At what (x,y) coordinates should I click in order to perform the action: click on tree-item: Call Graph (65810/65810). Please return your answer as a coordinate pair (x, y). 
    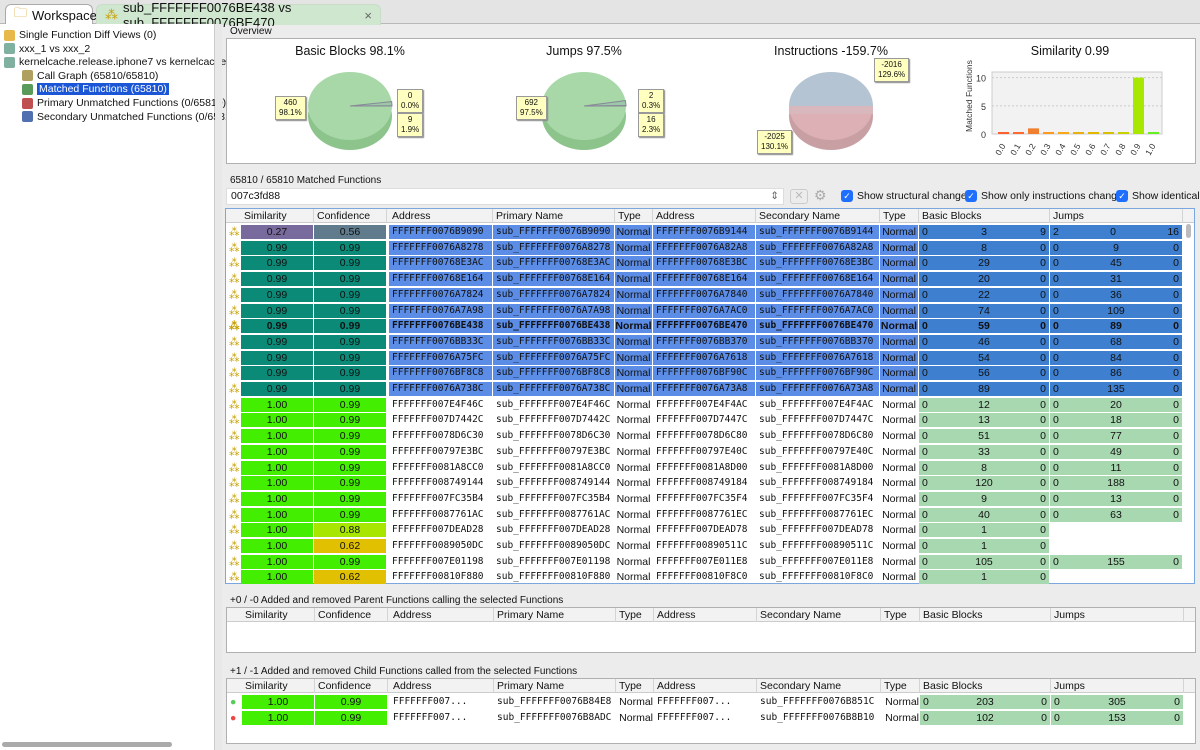
    Looking at the image, I should click on (90, 76).